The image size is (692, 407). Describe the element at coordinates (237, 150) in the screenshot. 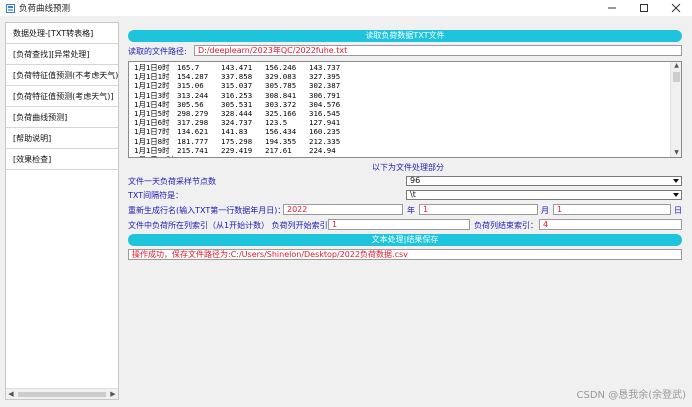

I see `txt-value-cell: 229.419` at that location.